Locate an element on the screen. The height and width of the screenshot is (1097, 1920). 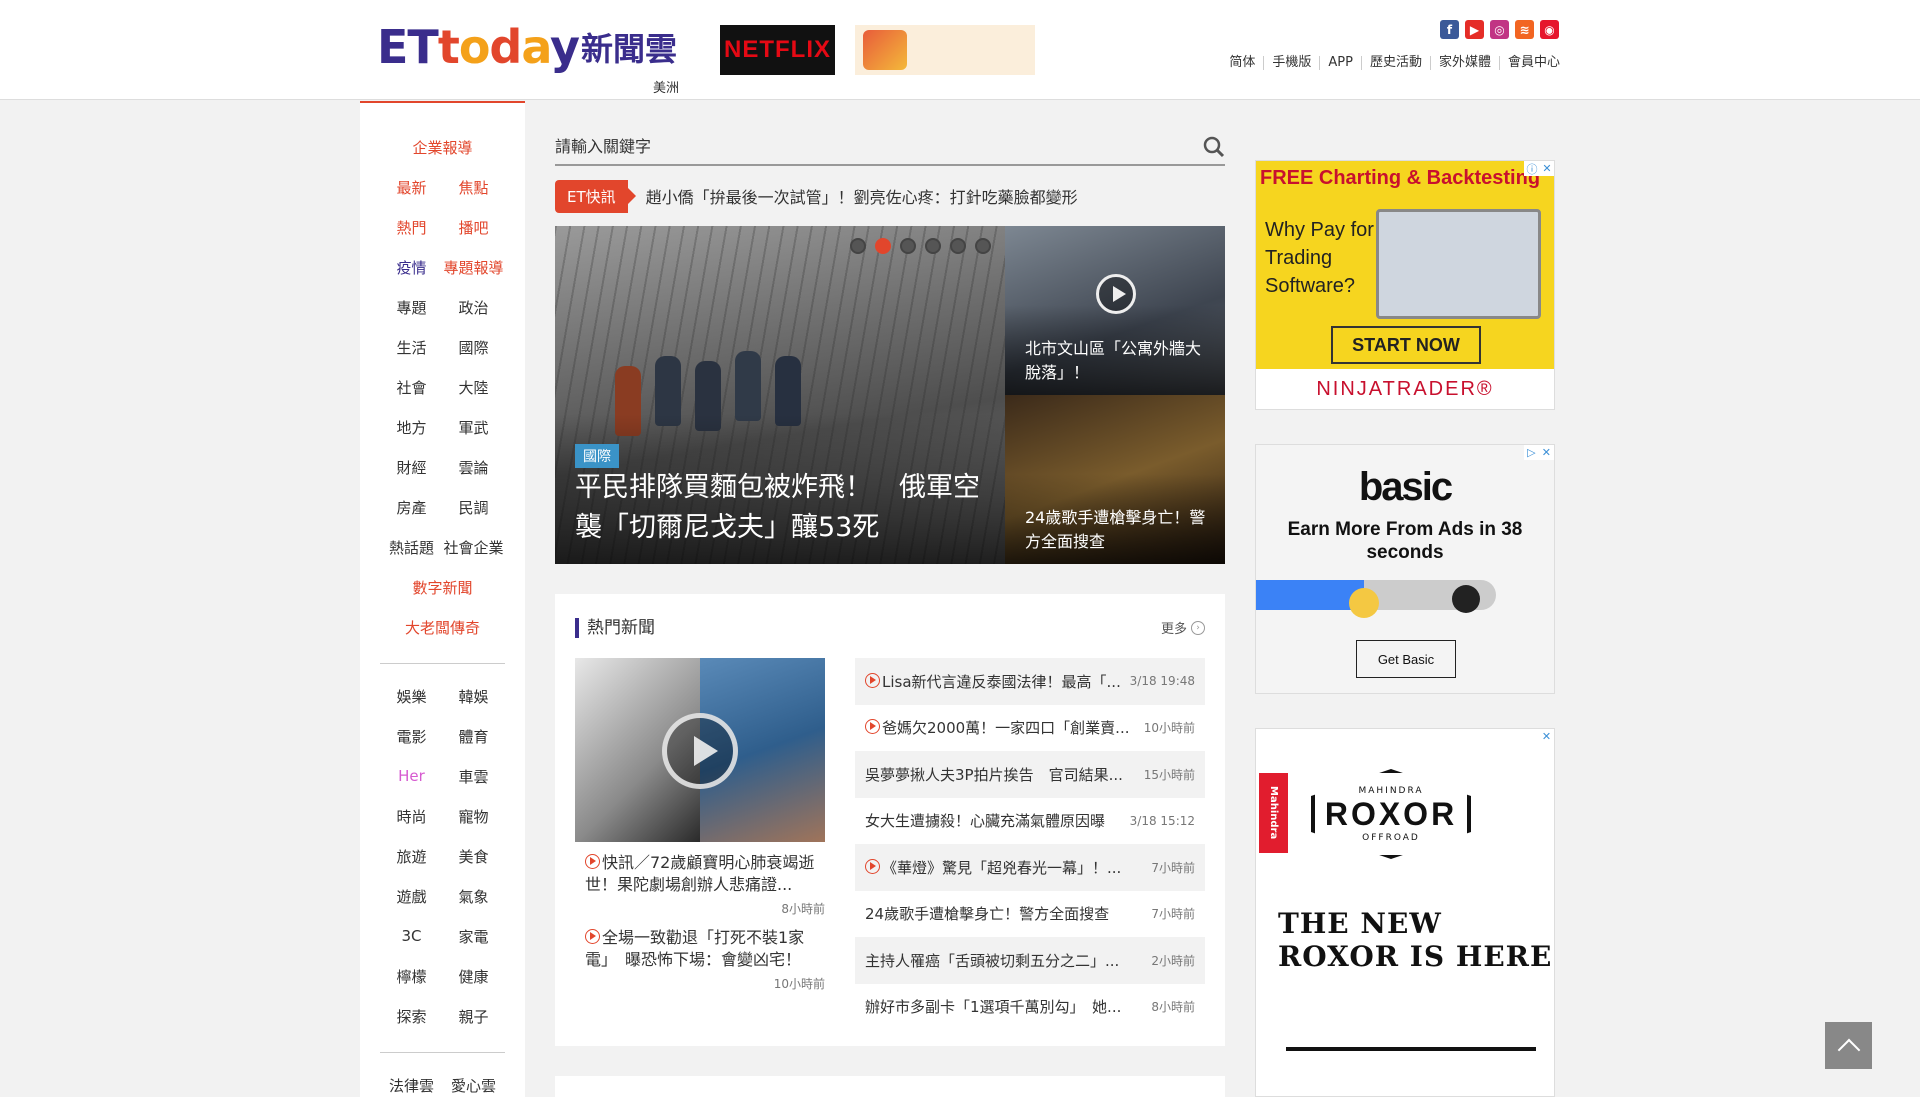
nav-sports: 體育 is located at coordinates (474, 736).